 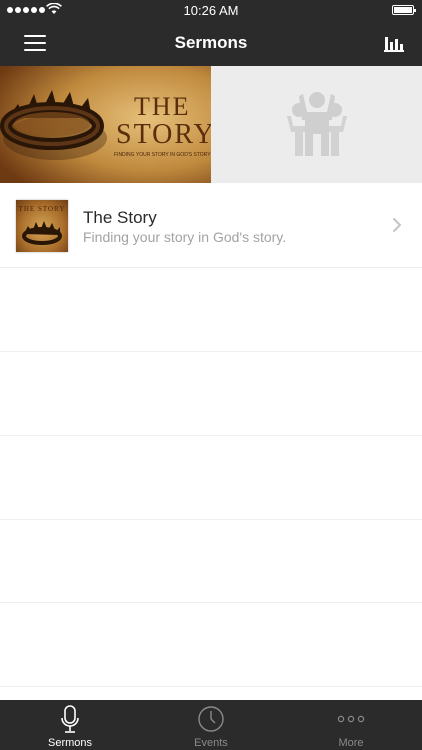 I want to click on page-title: Sermons, so click(x=211, y=42).